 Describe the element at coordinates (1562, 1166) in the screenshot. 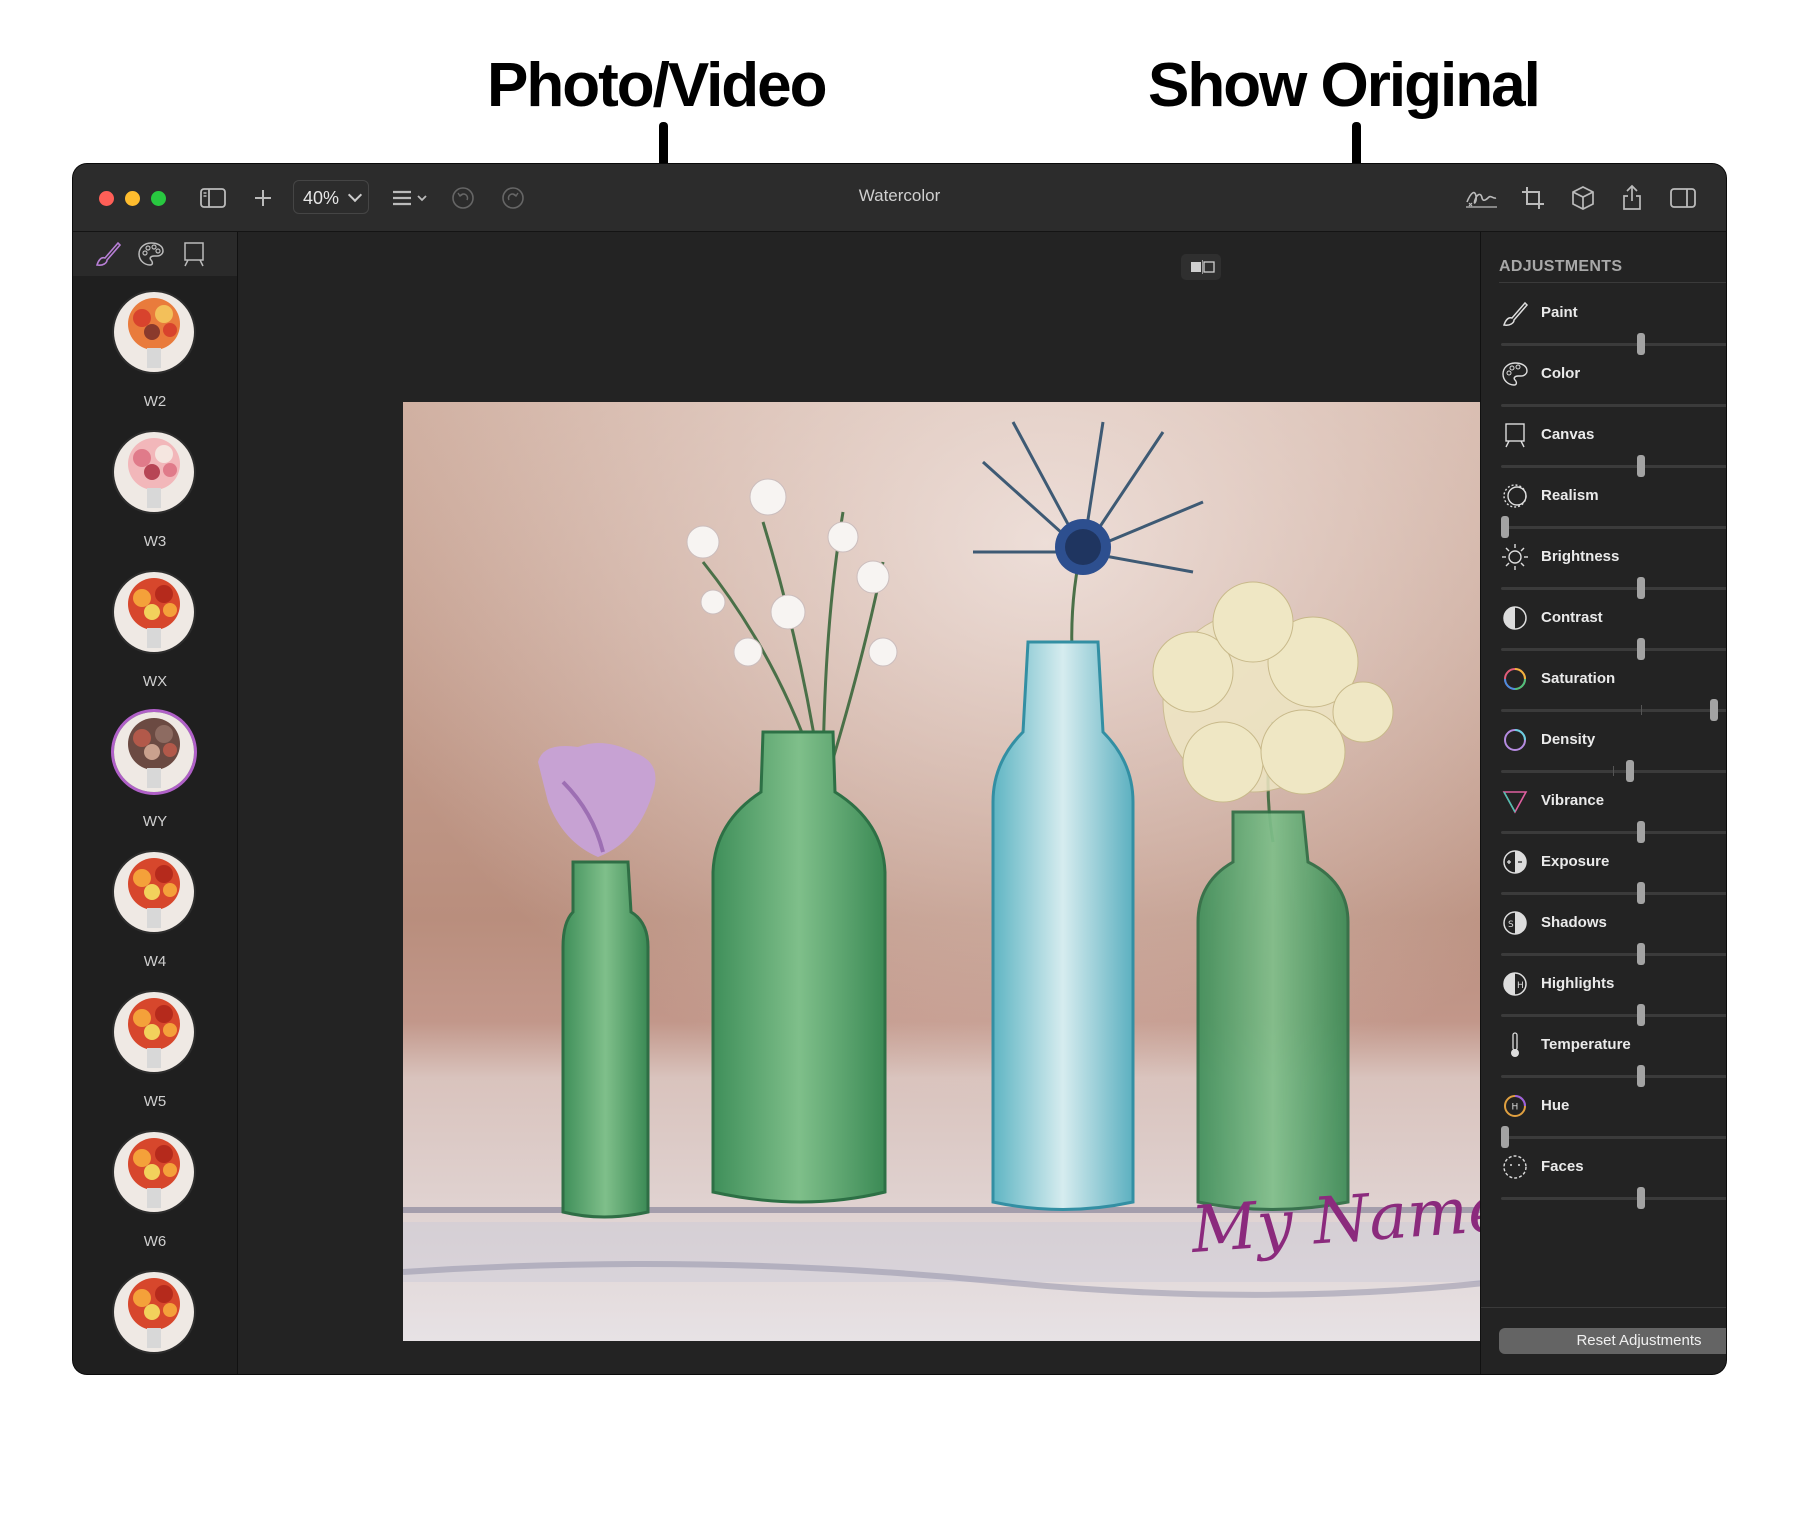

I see `adjustment-label: Faces` at that location.